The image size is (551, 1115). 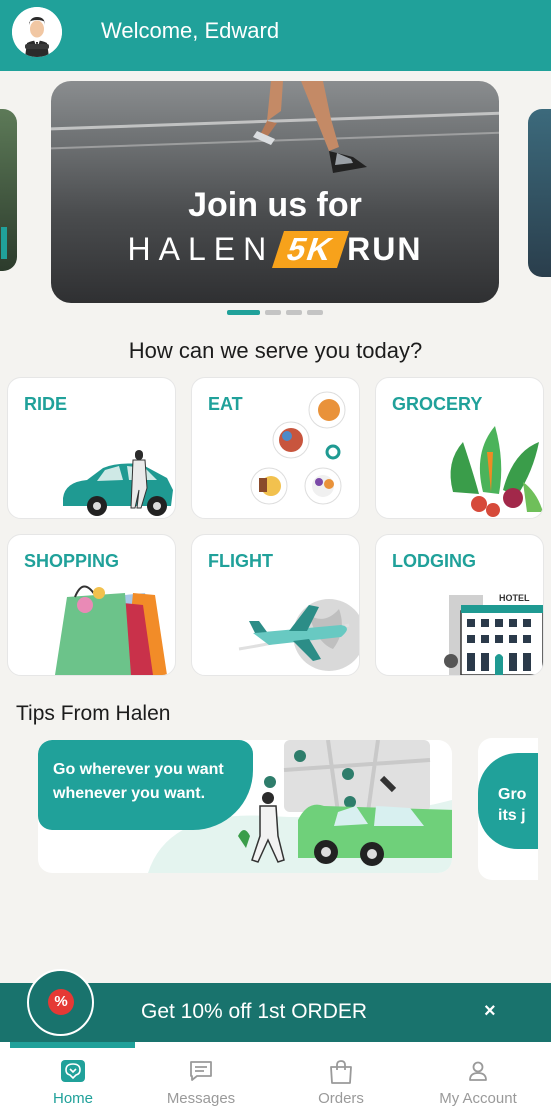 I want to click on messages-icon, so click(x=201, y=1073).